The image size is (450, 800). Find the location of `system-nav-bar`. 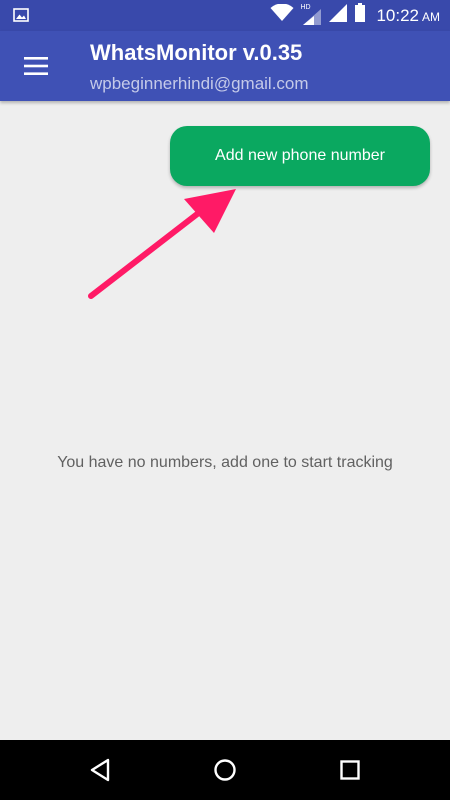

system-nav-bar is located at coordinates (225, 770).